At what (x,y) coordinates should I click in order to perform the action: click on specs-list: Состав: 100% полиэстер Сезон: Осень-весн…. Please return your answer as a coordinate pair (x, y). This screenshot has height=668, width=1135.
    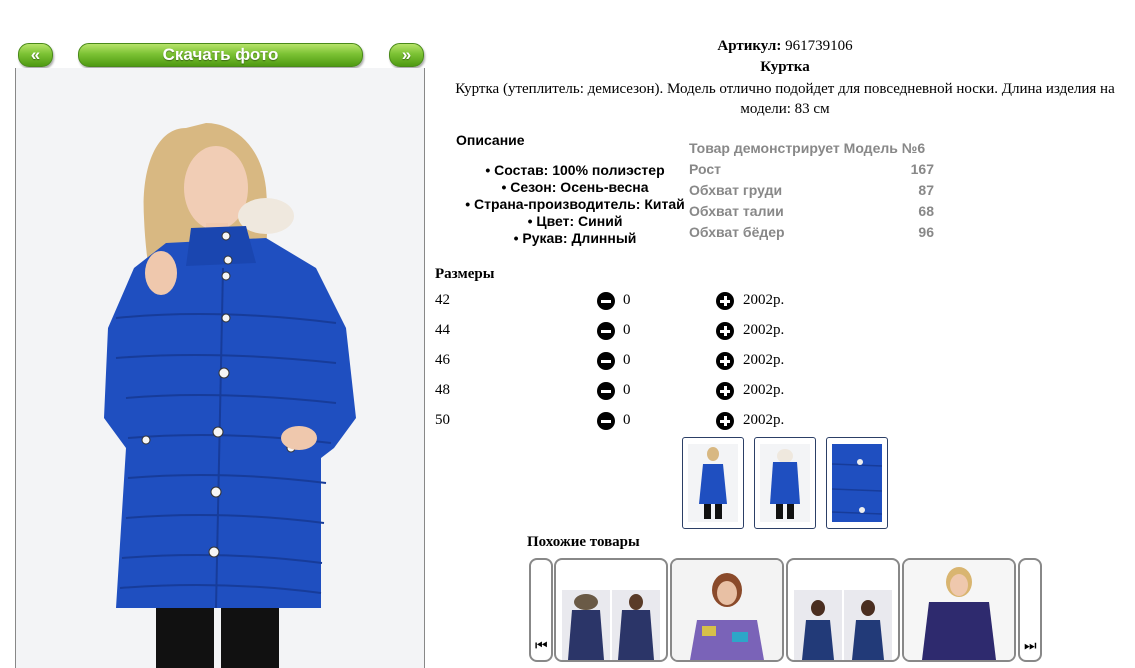
    Looking at the image, I should click on (575, 204).